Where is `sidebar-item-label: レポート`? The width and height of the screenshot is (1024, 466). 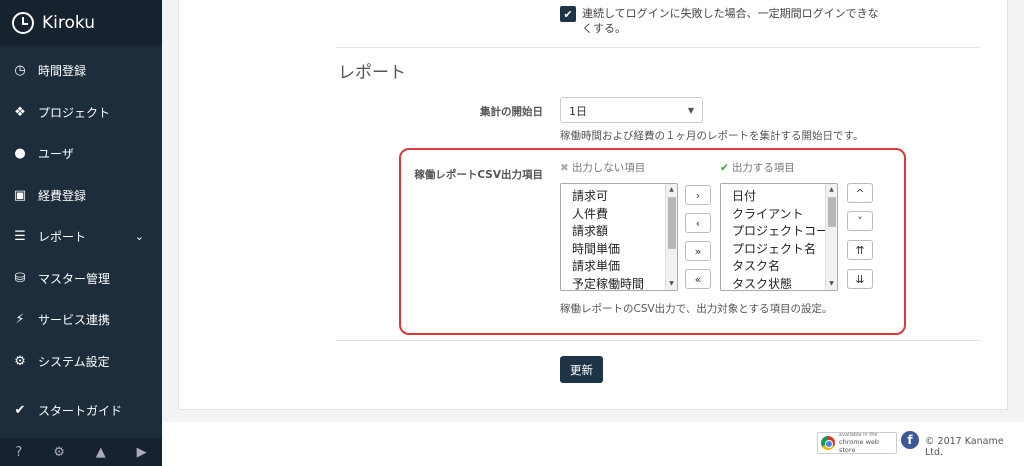 sidebar-item-label: レポート is located at coordinates (62, 237).